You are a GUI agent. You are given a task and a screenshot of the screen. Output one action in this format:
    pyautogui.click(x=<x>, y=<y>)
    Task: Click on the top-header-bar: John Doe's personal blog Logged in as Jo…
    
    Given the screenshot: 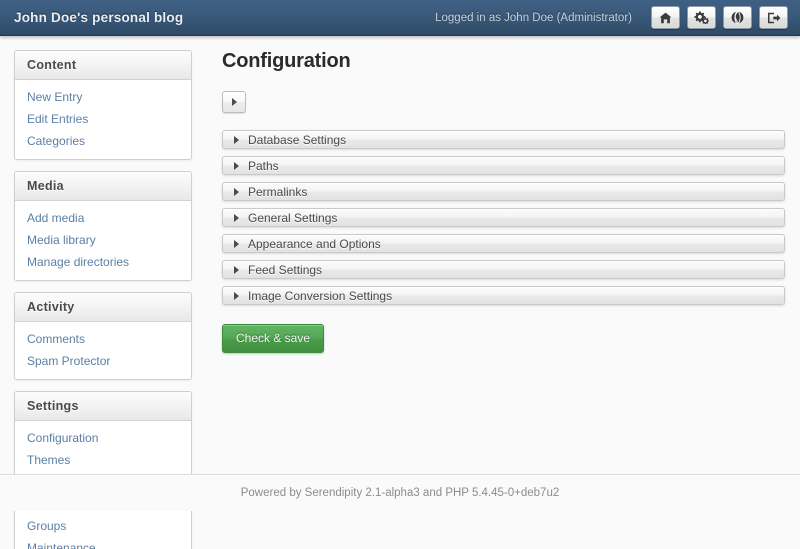 What is the action you would take?
    pyautogui.click(x=400, y=18)
    